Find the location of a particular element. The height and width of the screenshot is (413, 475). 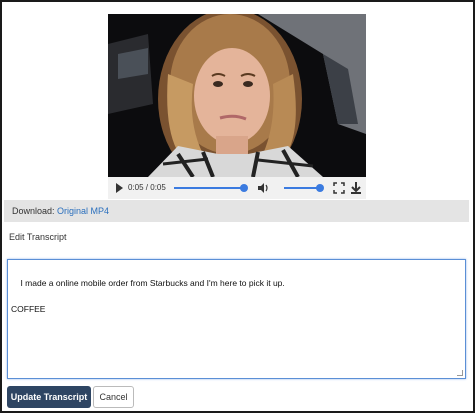

seek-bar is located at coordinates (209, 188).